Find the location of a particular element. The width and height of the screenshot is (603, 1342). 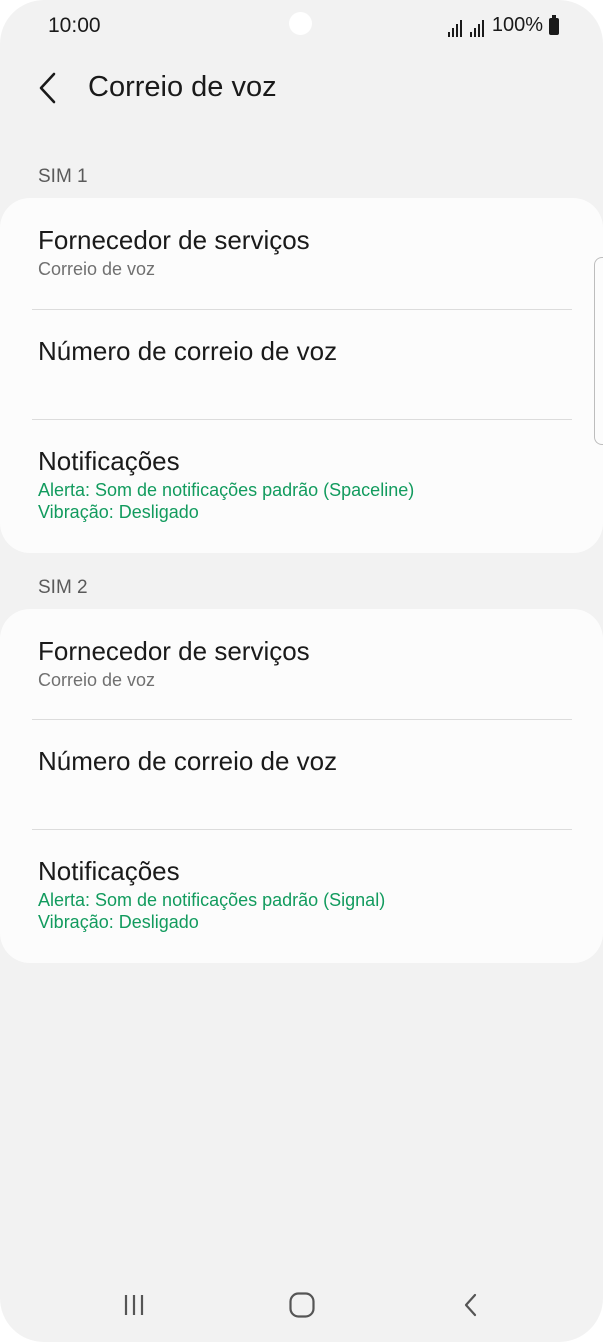

sim2-provider-item: Fornecedor de serviços Correio de voz is located at coordinates (303, 663).